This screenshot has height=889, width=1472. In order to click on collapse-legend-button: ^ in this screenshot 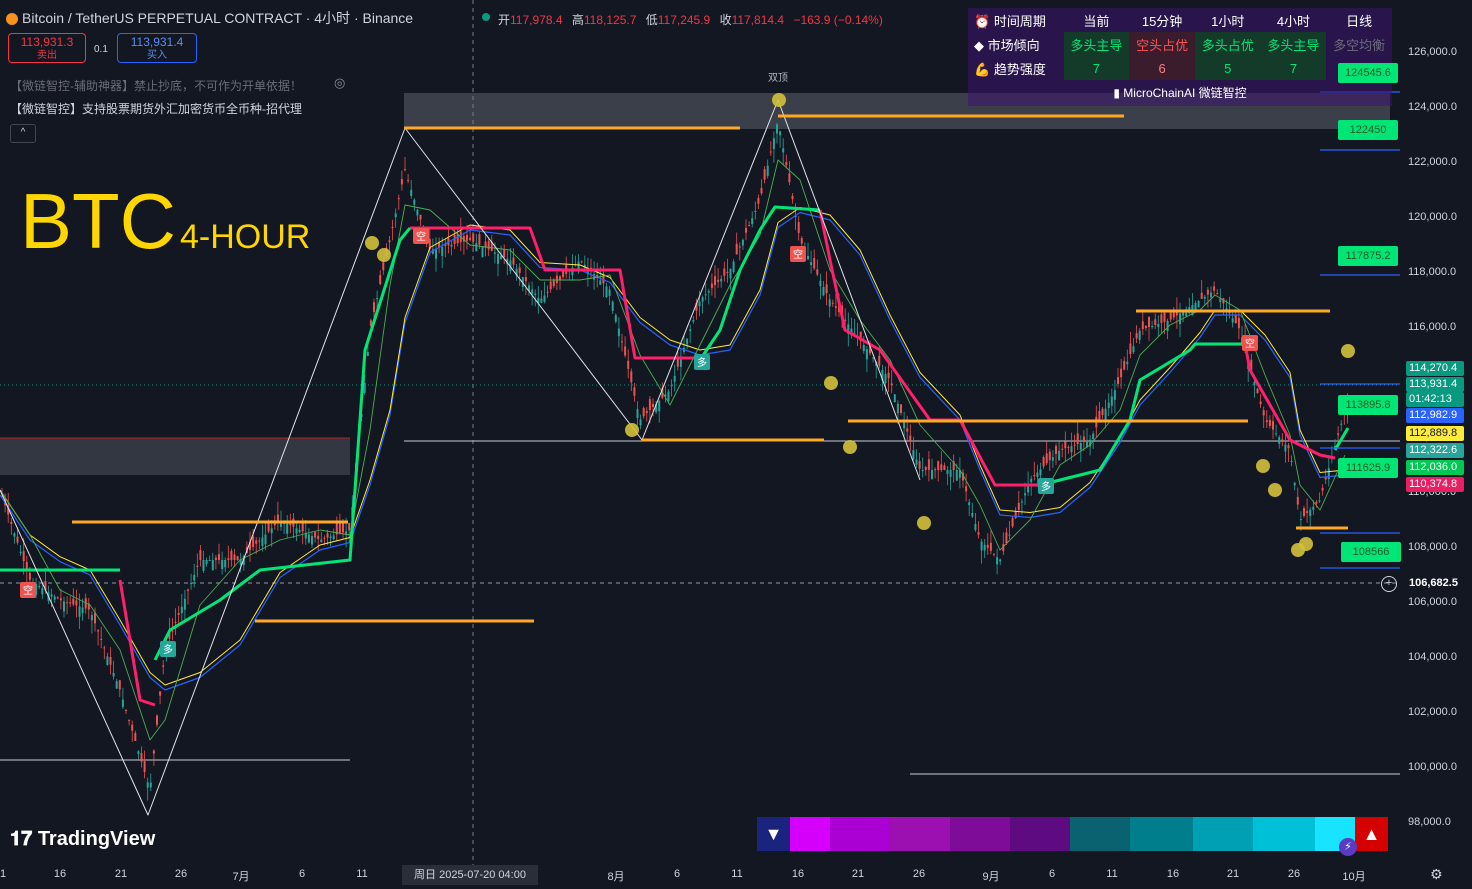, I will do `click(23, 133)`.